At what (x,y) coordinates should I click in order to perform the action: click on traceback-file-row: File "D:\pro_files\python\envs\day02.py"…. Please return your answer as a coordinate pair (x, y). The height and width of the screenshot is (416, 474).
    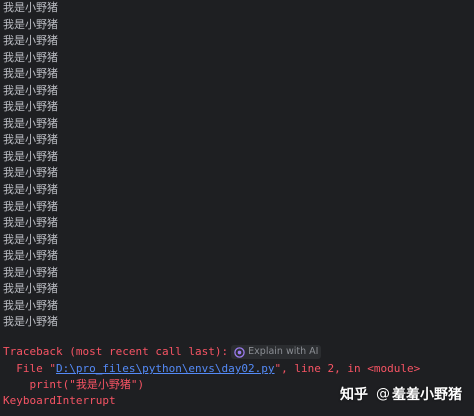
    Looking at the image, I should click on (211, 369).